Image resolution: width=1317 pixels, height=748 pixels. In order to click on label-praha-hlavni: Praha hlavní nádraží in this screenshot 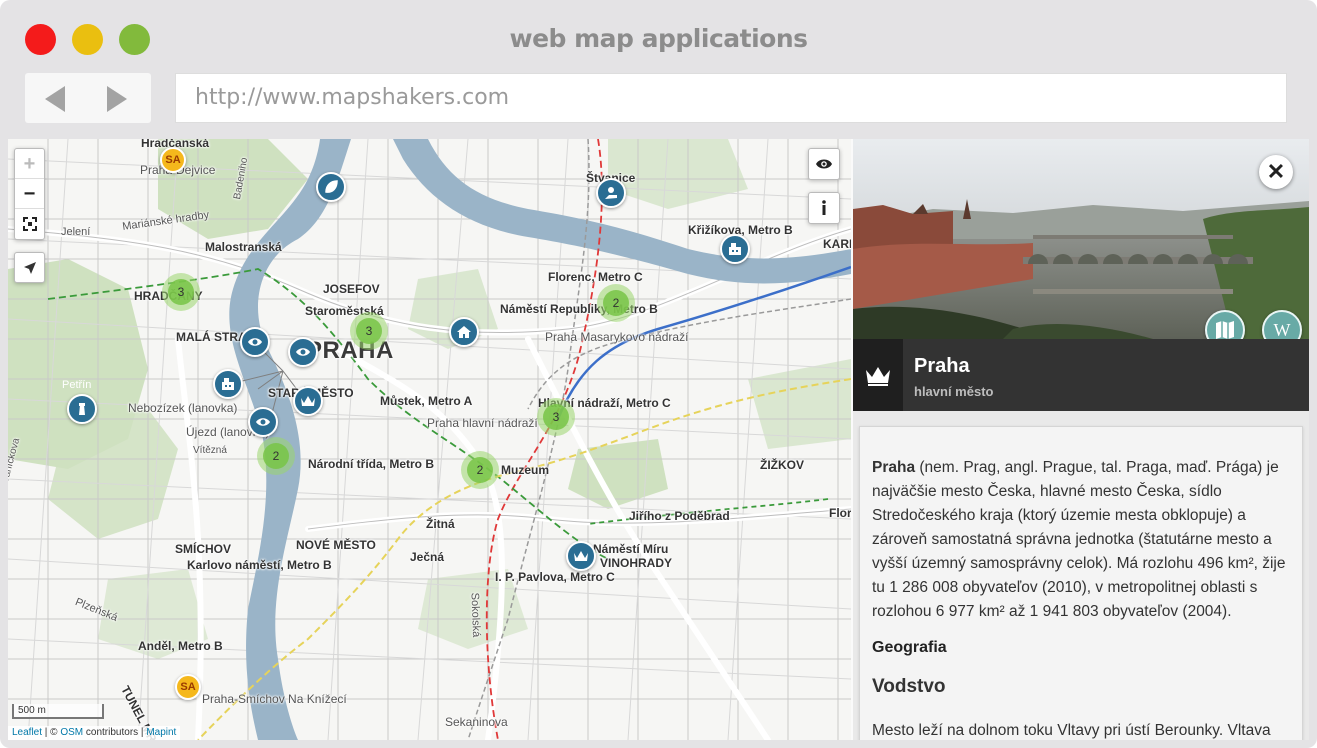, I will do `click(482, 423)`.